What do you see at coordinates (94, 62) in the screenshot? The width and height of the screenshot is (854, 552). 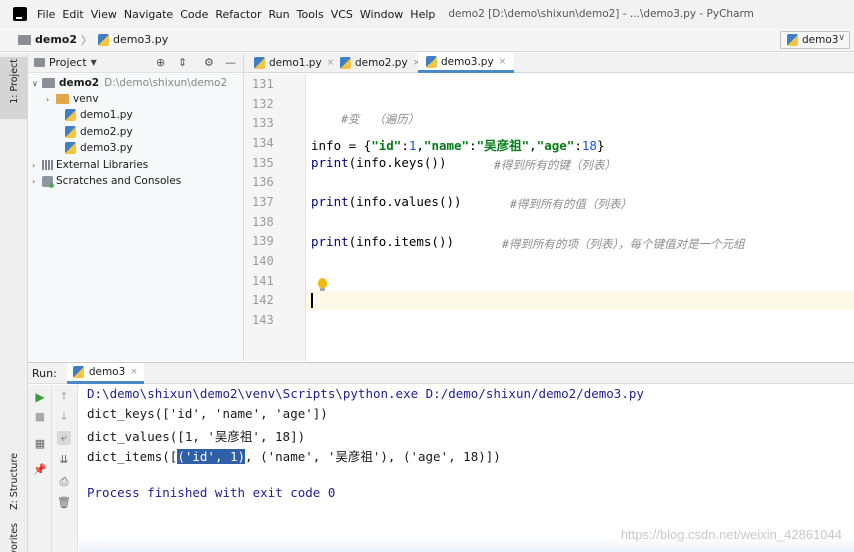 I see `caret-down-icon: ▼` at bounding box center [94, 62].